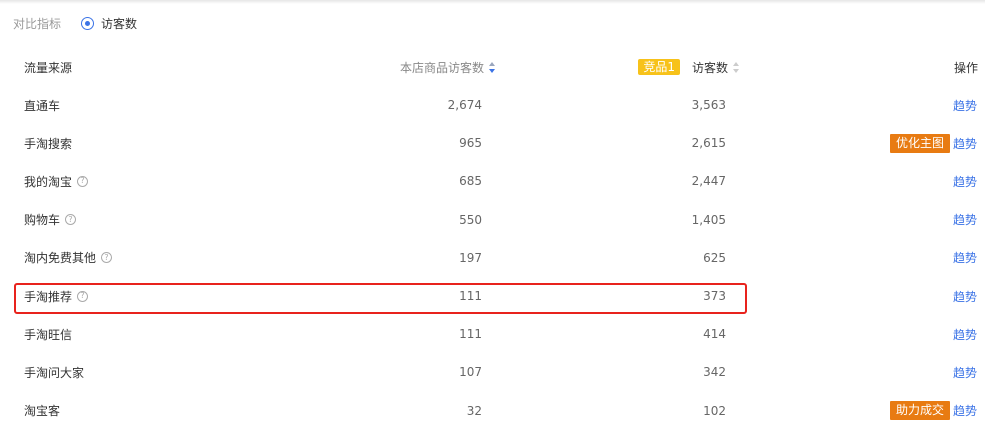  What do you see at coordinates (492, 296) in the screenshot?
I see `table-row: 手淘推荐? 111 373 趋势` at bounding box center [492, 296].